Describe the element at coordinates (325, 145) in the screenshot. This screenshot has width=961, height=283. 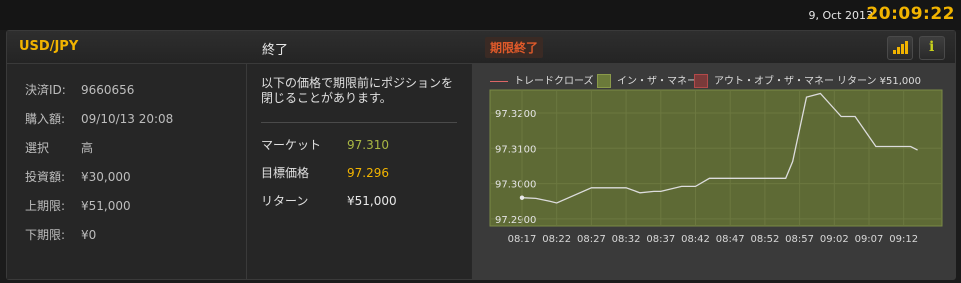
I see `market-row: マーケット 97.310` at that location.